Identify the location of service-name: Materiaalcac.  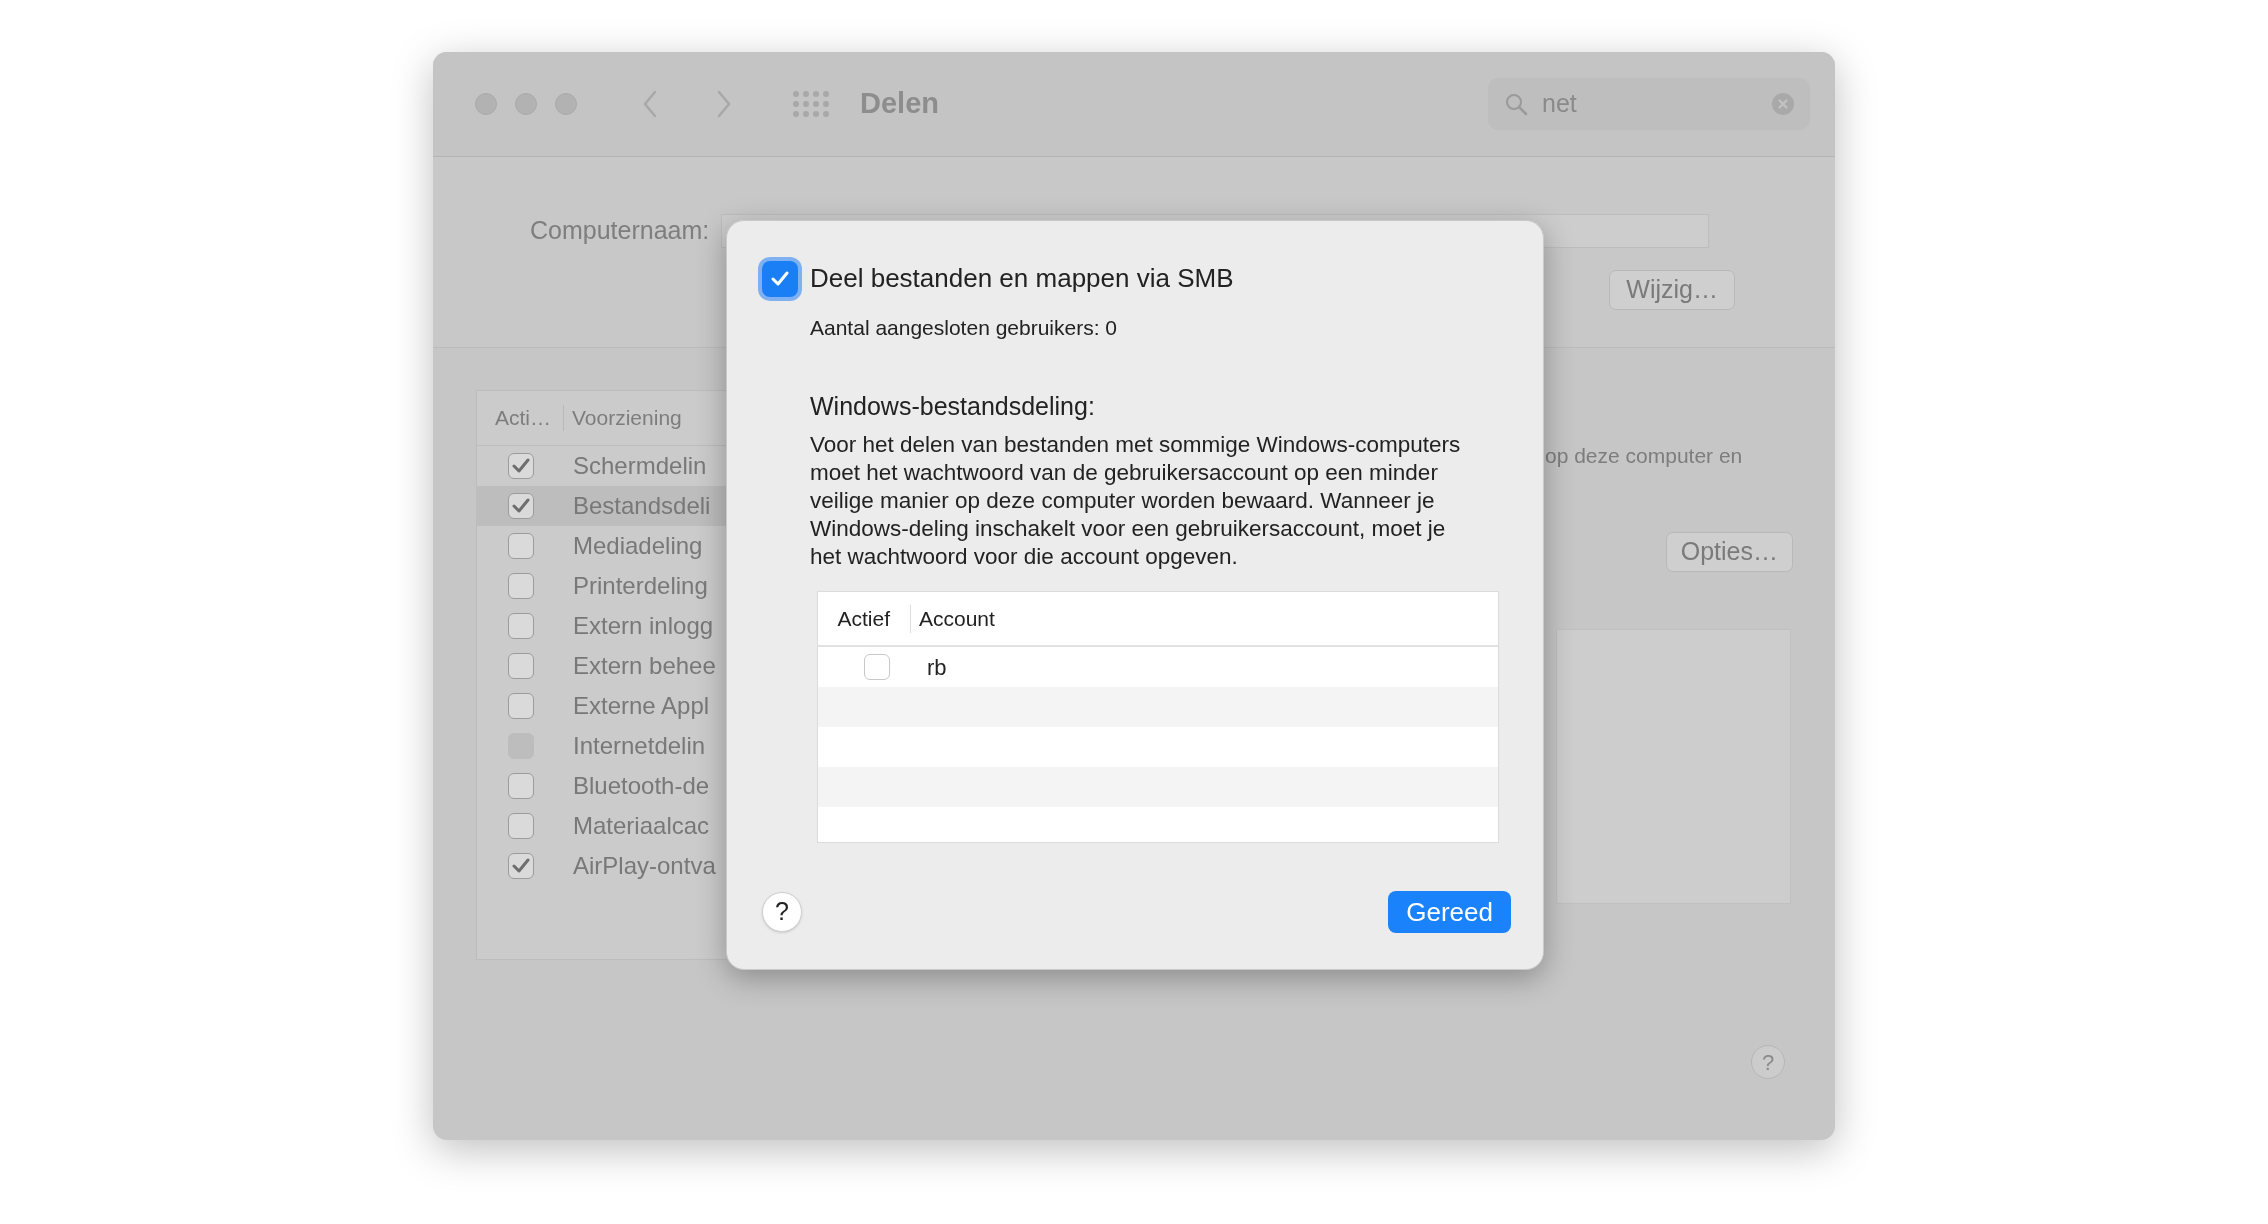
(641, 826).